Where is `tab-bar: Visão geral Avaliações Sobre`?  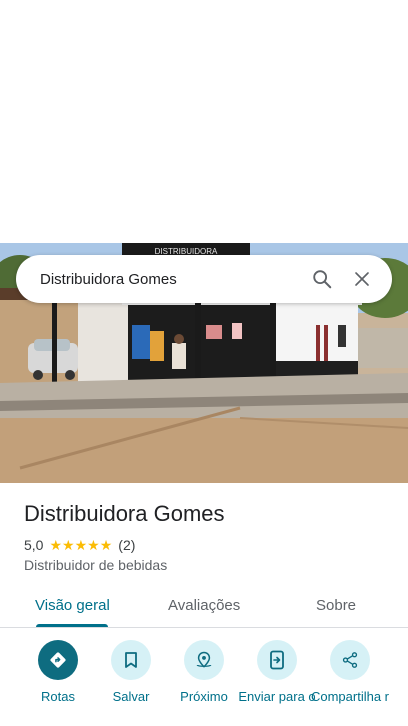 tab-bar: Visão geral Avaliações Sobre is located at coordinates (204, 605).